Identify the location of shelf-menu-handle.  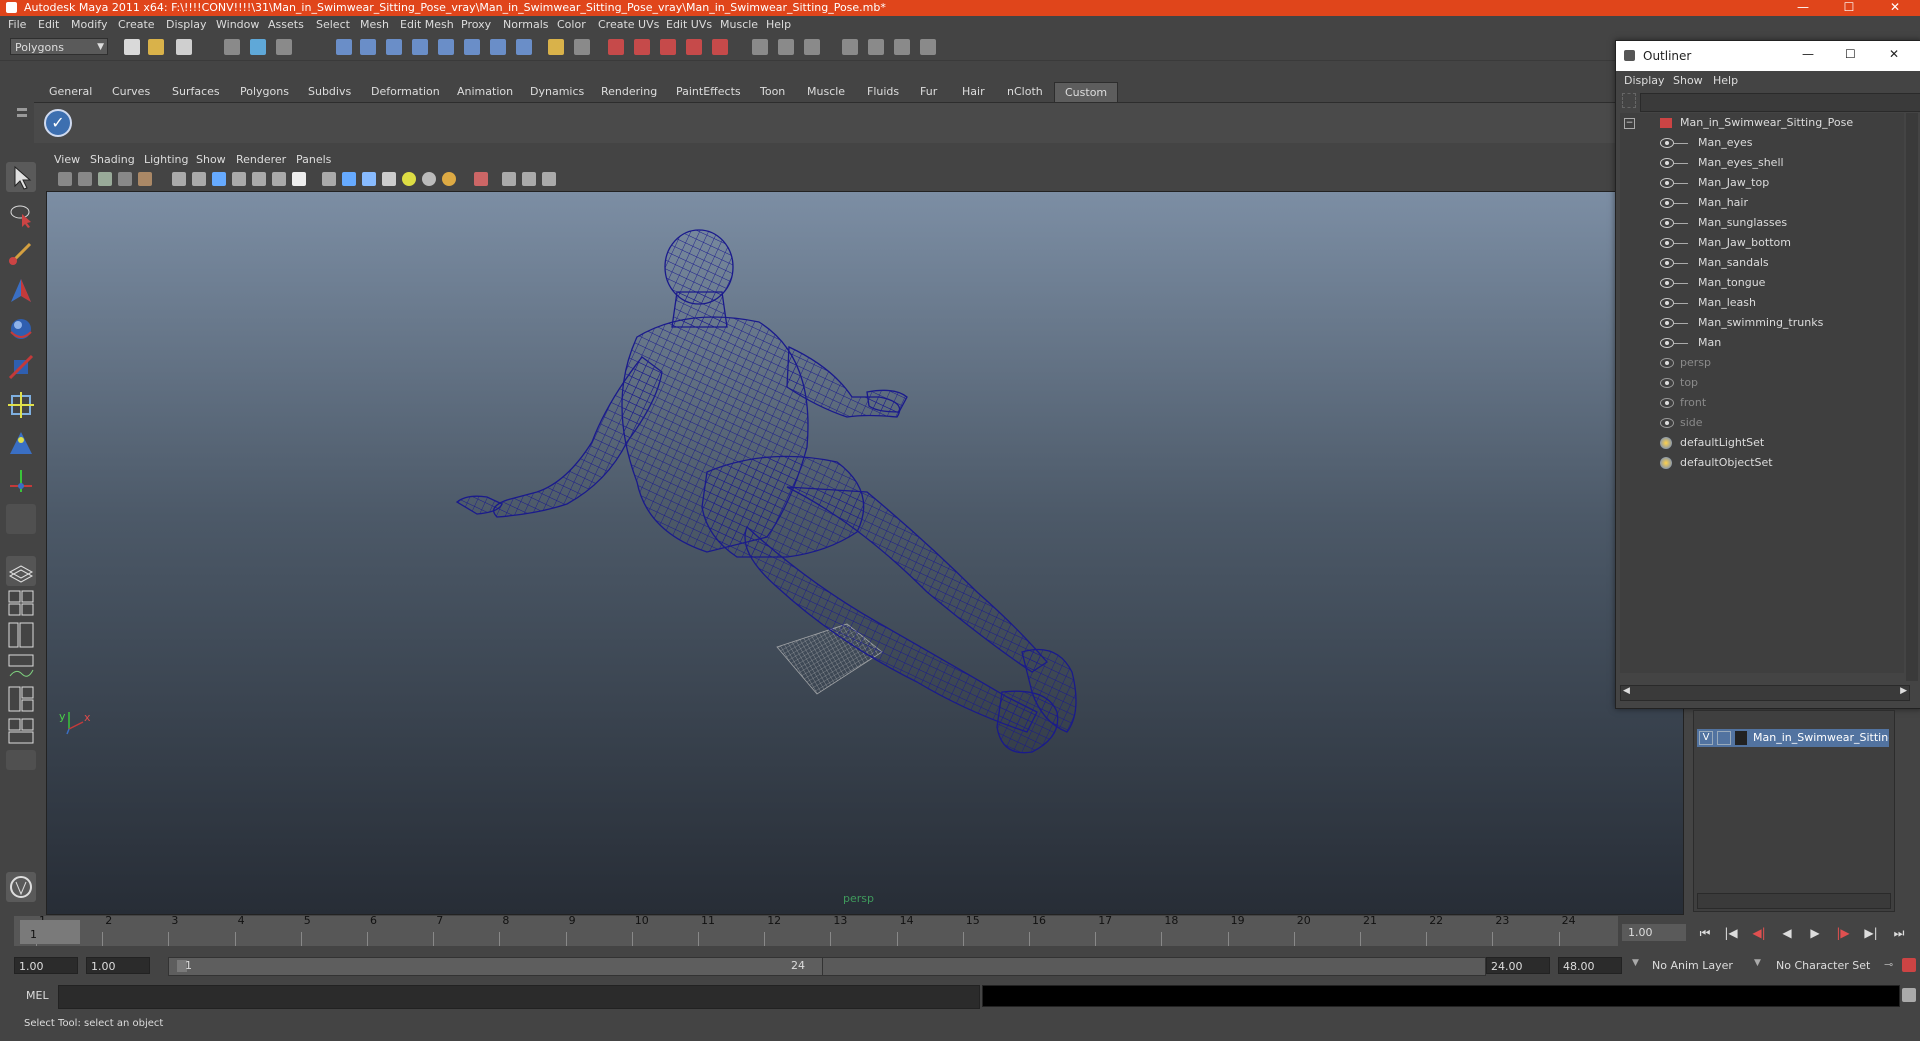
(22, 112).